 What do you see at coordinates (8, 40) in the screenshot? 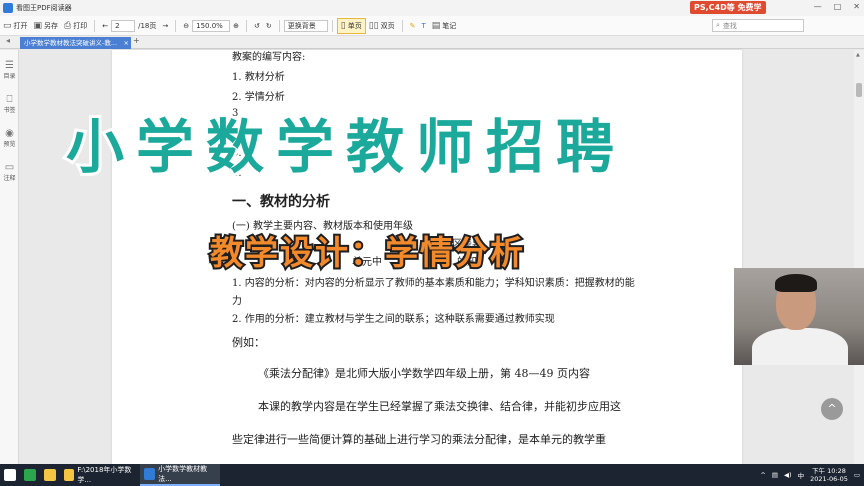
I see `tab-scroll-left-icon: ◂` at bounding box center [8, 40].